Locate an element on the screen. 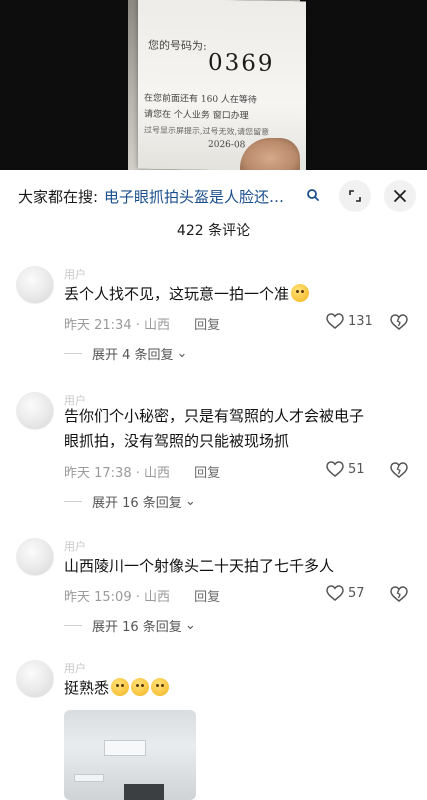  ticket-business: 请您在 个人业务 窗口办理 is located at coordinates (196, 115).